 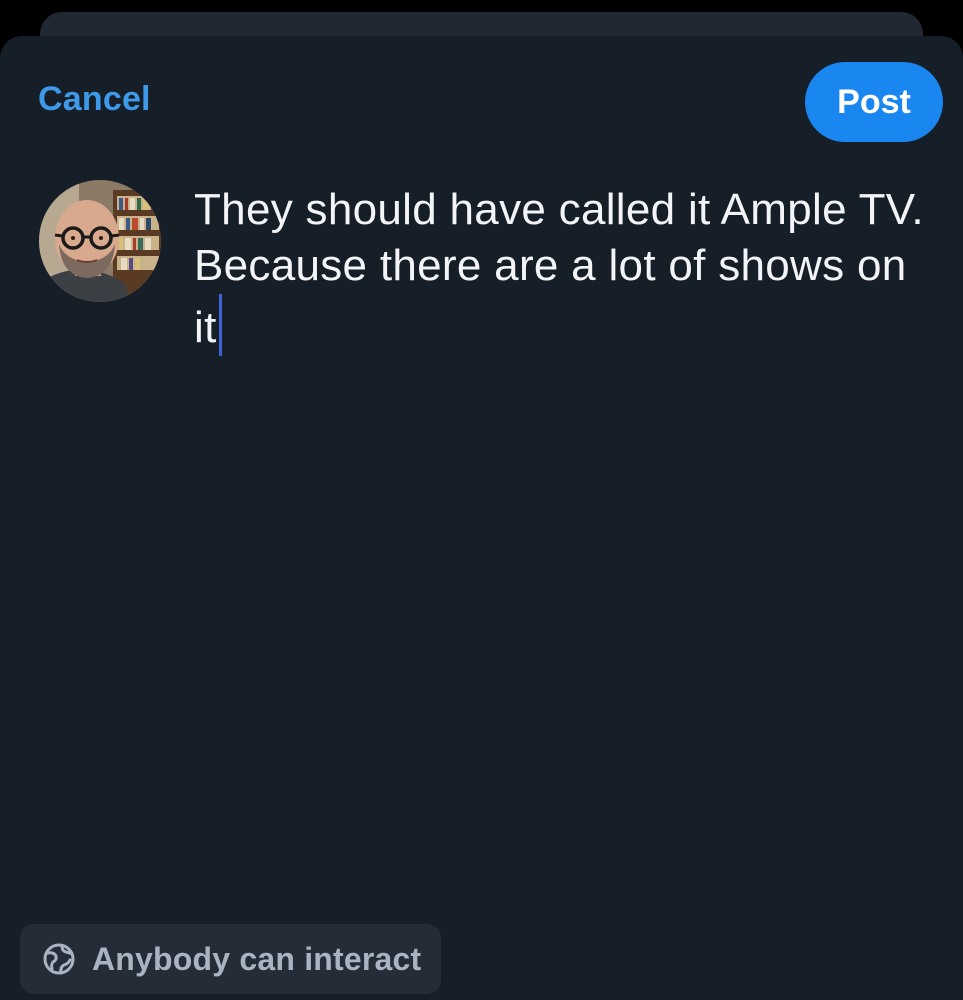 I want to click on avatar, so click(x=100, y=241).